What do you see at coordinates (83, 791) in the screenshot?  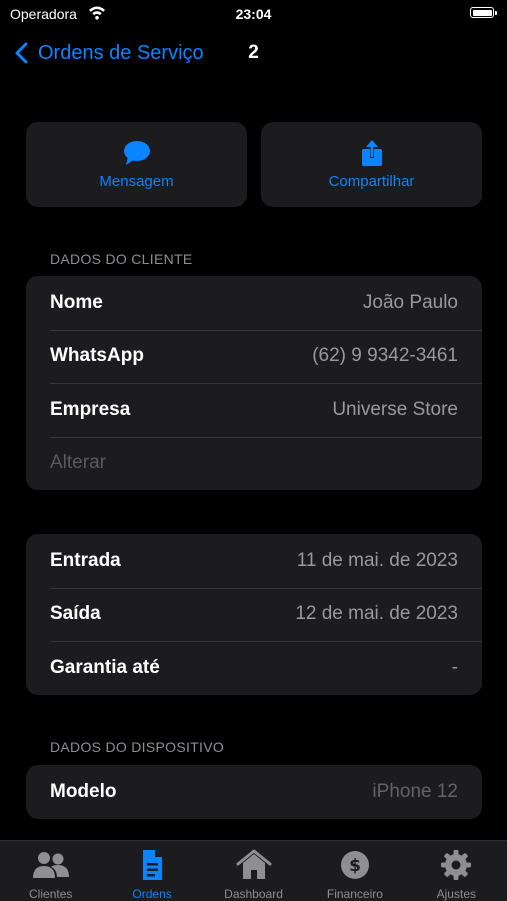 I see `row-label: Modelo` at bounding box center [83, 791].